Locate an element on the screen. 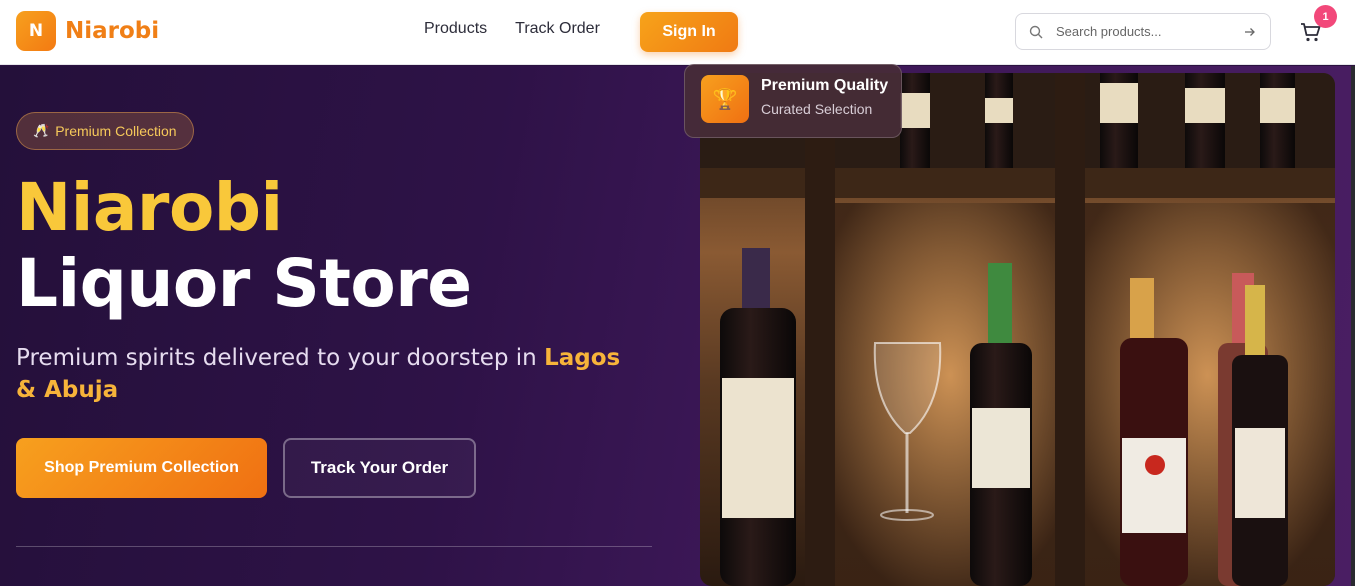  hero-divider is located at coordinates (334, 546).